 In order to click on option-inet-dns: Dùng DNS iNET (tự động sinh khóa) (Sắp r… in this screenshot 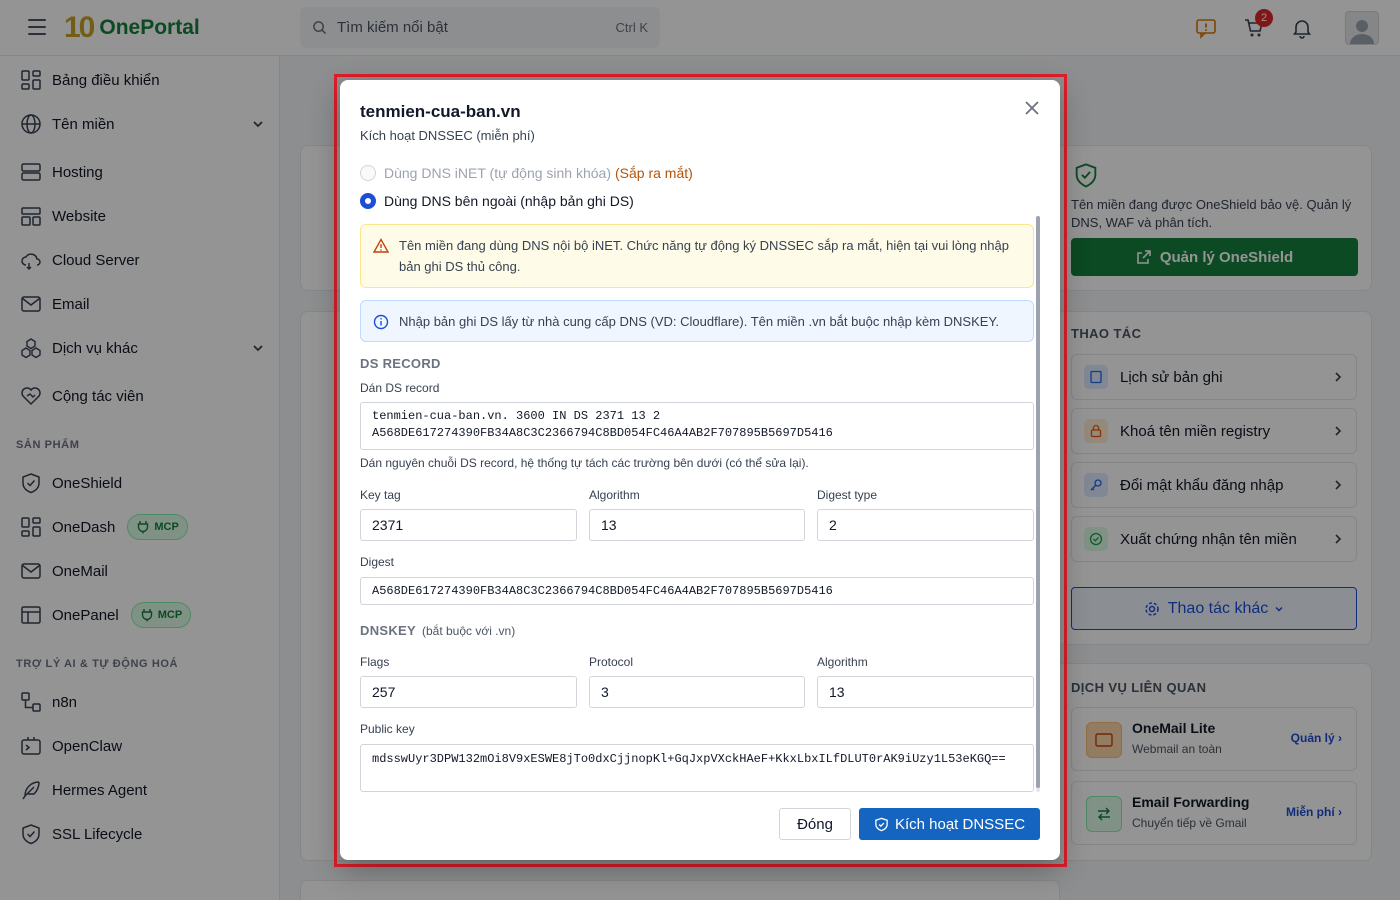, I will do `click(526, 173)`.